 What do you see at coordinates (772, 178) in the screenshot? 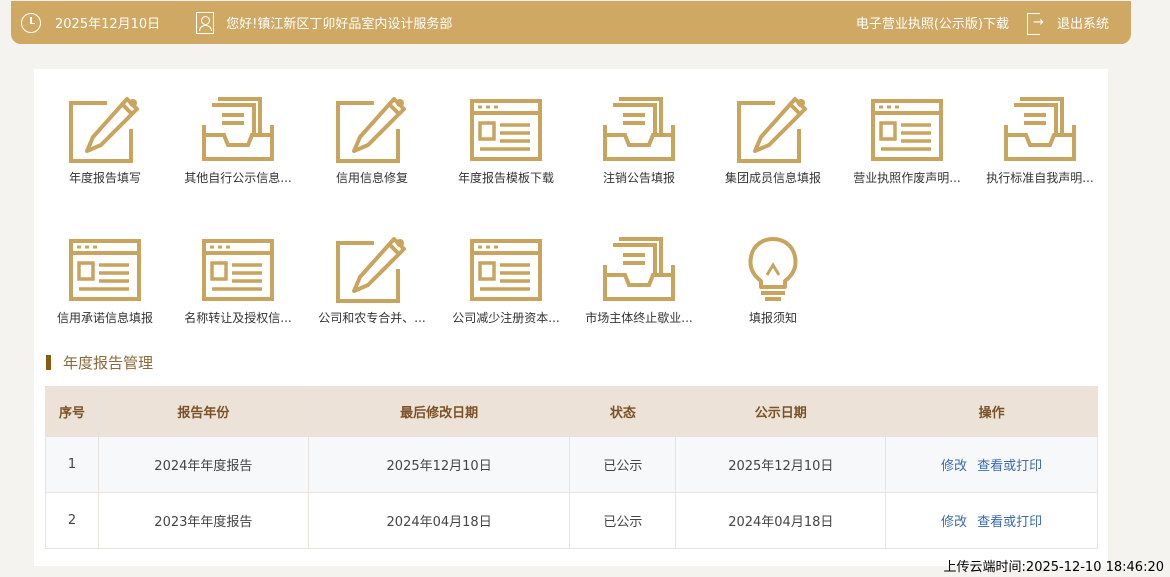
I see `function-tile-label: 集团成员信息填报` at bounding box center [772, 178].